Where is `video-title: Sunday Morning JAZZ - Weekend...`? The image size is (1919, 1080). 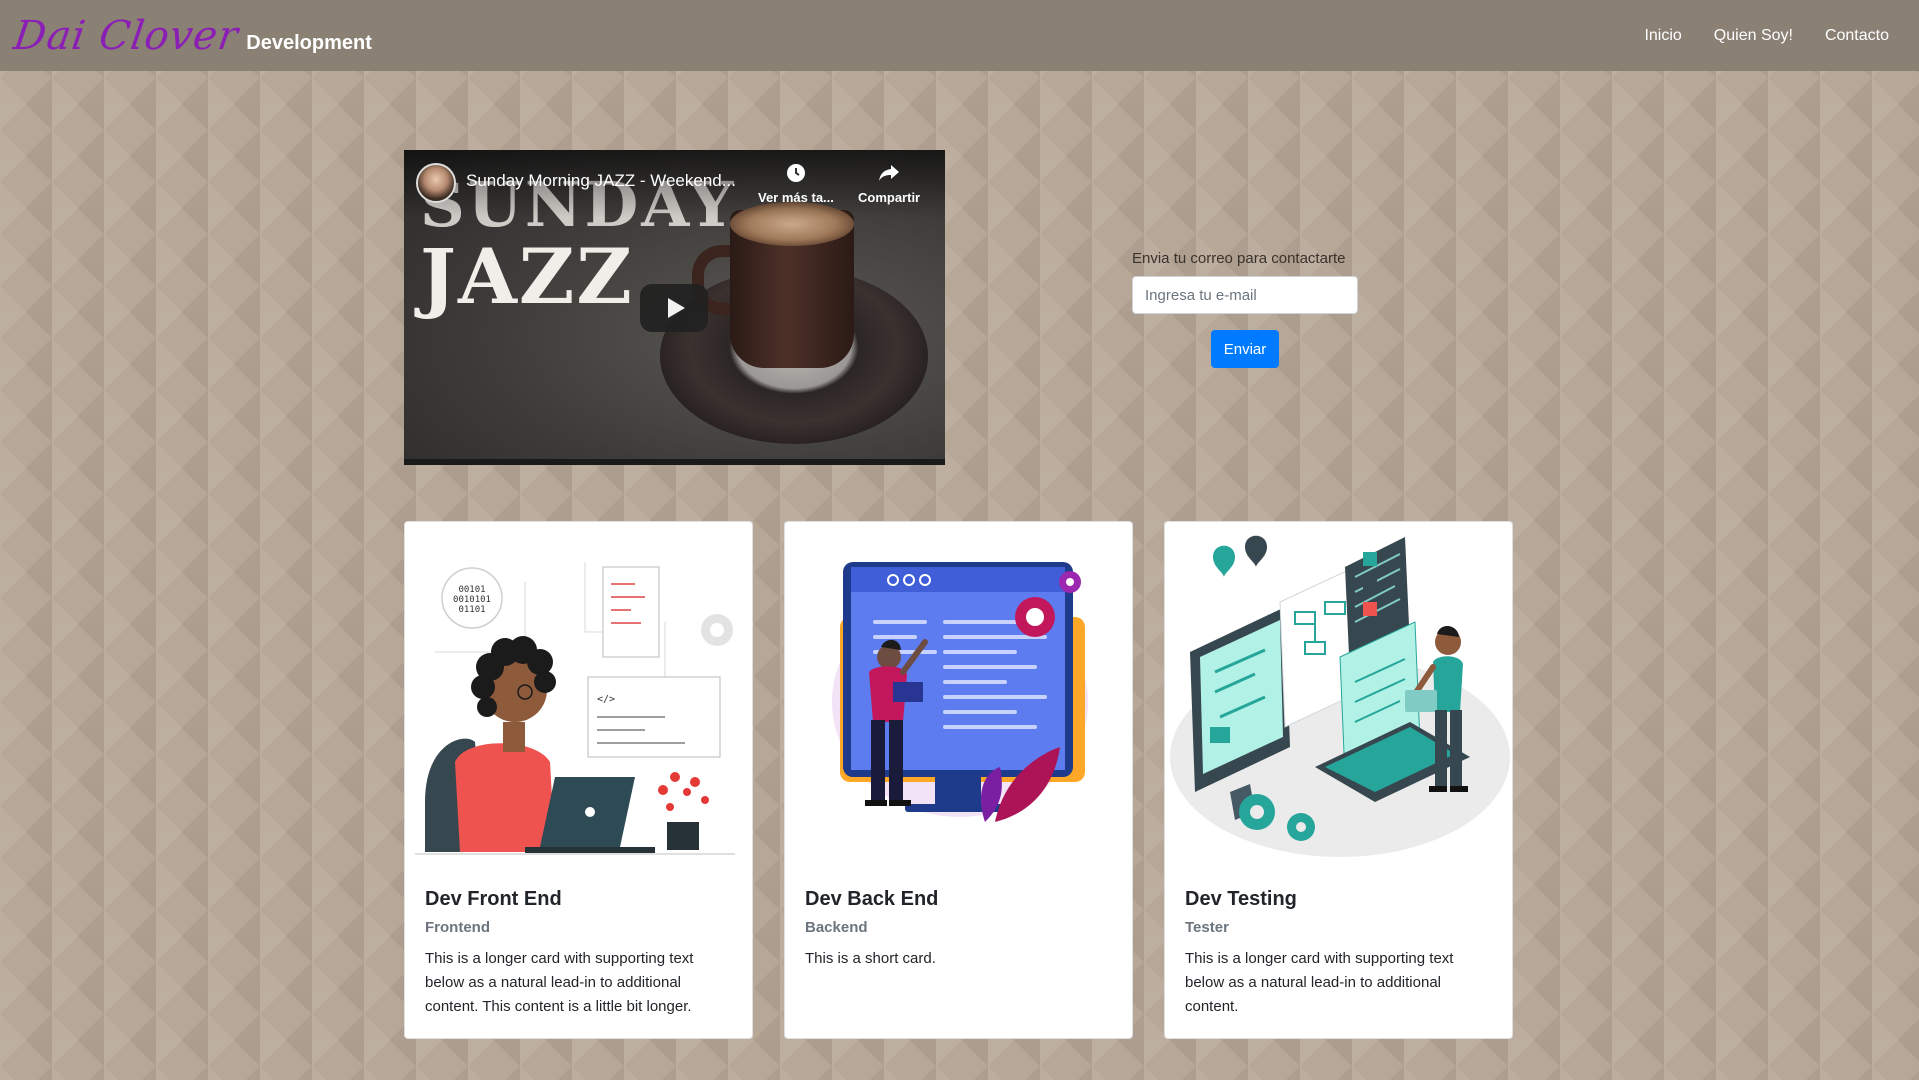 video-title: Sunday Morning JAZZ - Weekend... is located at coordinates (611, 181).